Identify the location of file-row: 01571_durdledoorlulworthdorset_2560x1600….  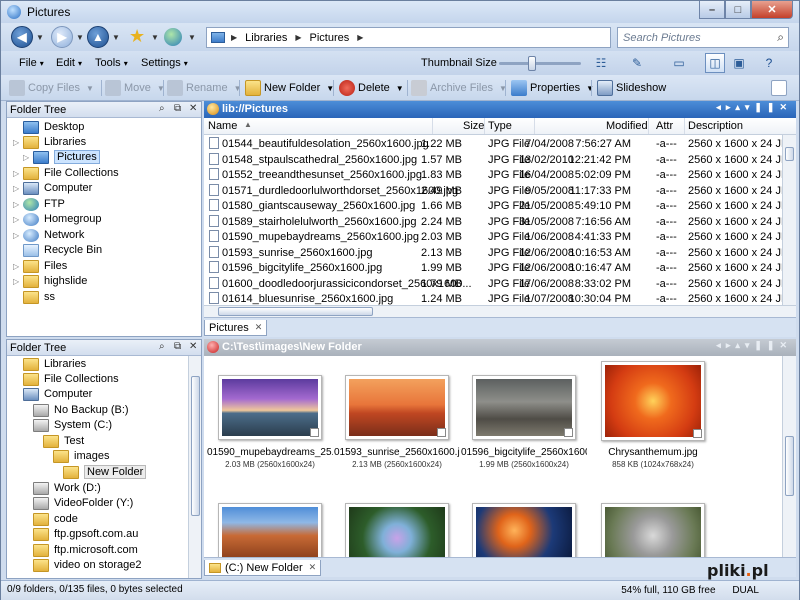
(500, 191).